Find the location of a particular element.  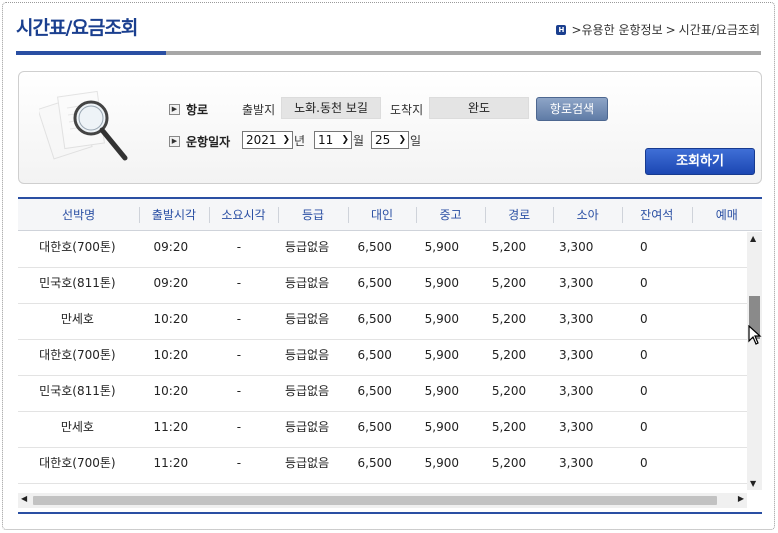

mouse-cursor-icon is located at coordinates (755, 335).